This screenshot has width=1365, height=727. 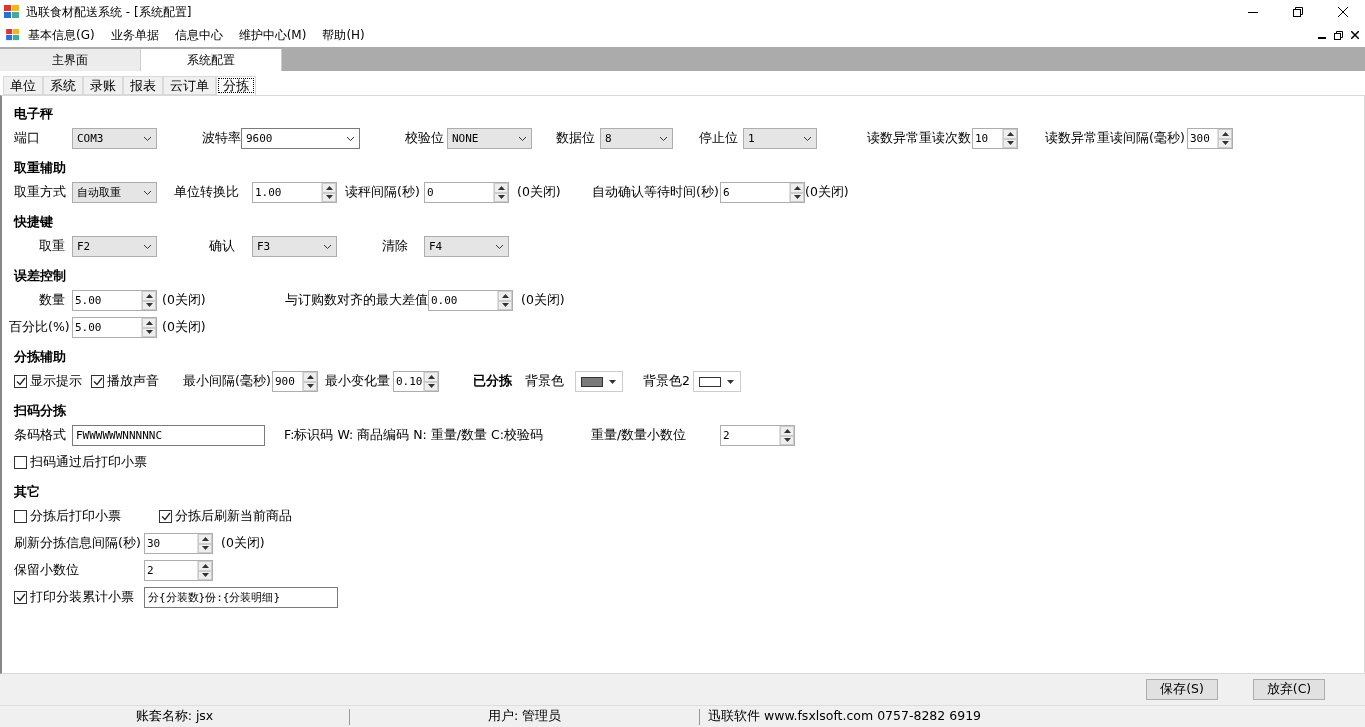 What do you see at coordinates (211, 60) in the screenshot?
I see `document-tab: 系统配置` at bounding box center [211, 60].